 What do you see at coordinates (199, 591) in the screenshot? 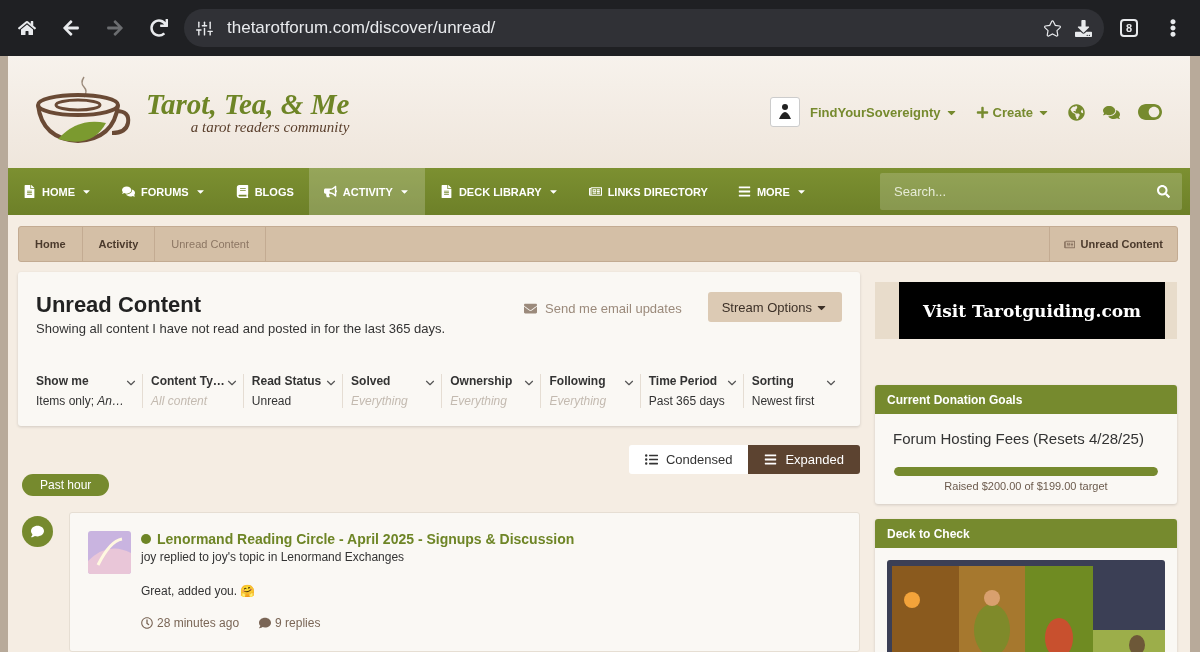
I see `post-snippet: Great, added you. 🤗` at bounding box center [199, 591].